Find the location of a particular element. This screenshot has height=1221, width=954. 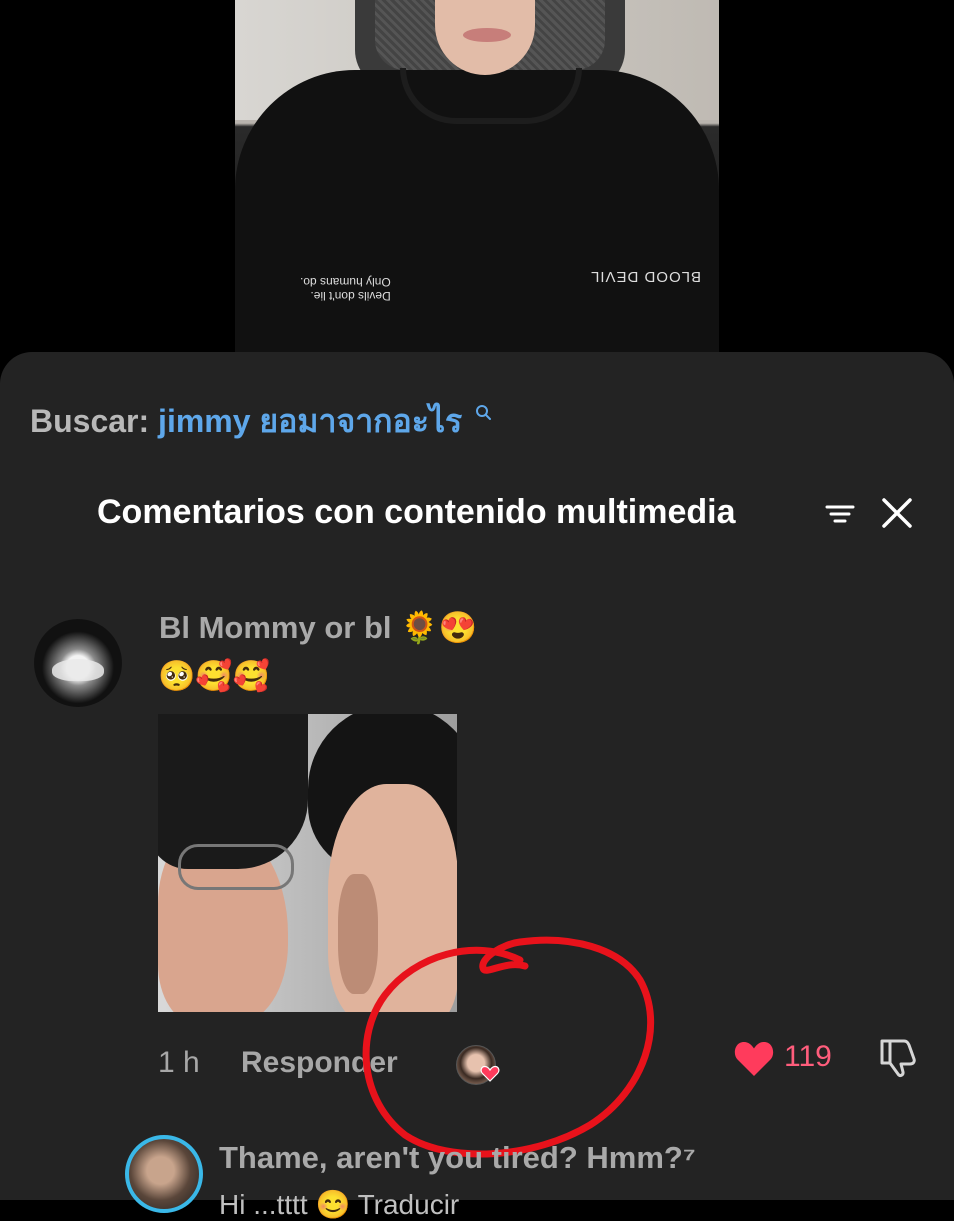

filter-icon is located at coordinates (840, 514).